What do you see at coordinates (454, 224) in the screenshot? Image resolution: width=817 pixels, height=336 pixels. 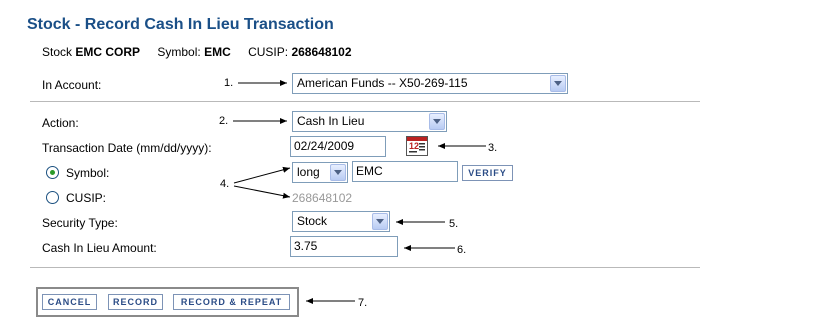 I see `annotation-label-5: 5.` at bounding box center [454, 224].